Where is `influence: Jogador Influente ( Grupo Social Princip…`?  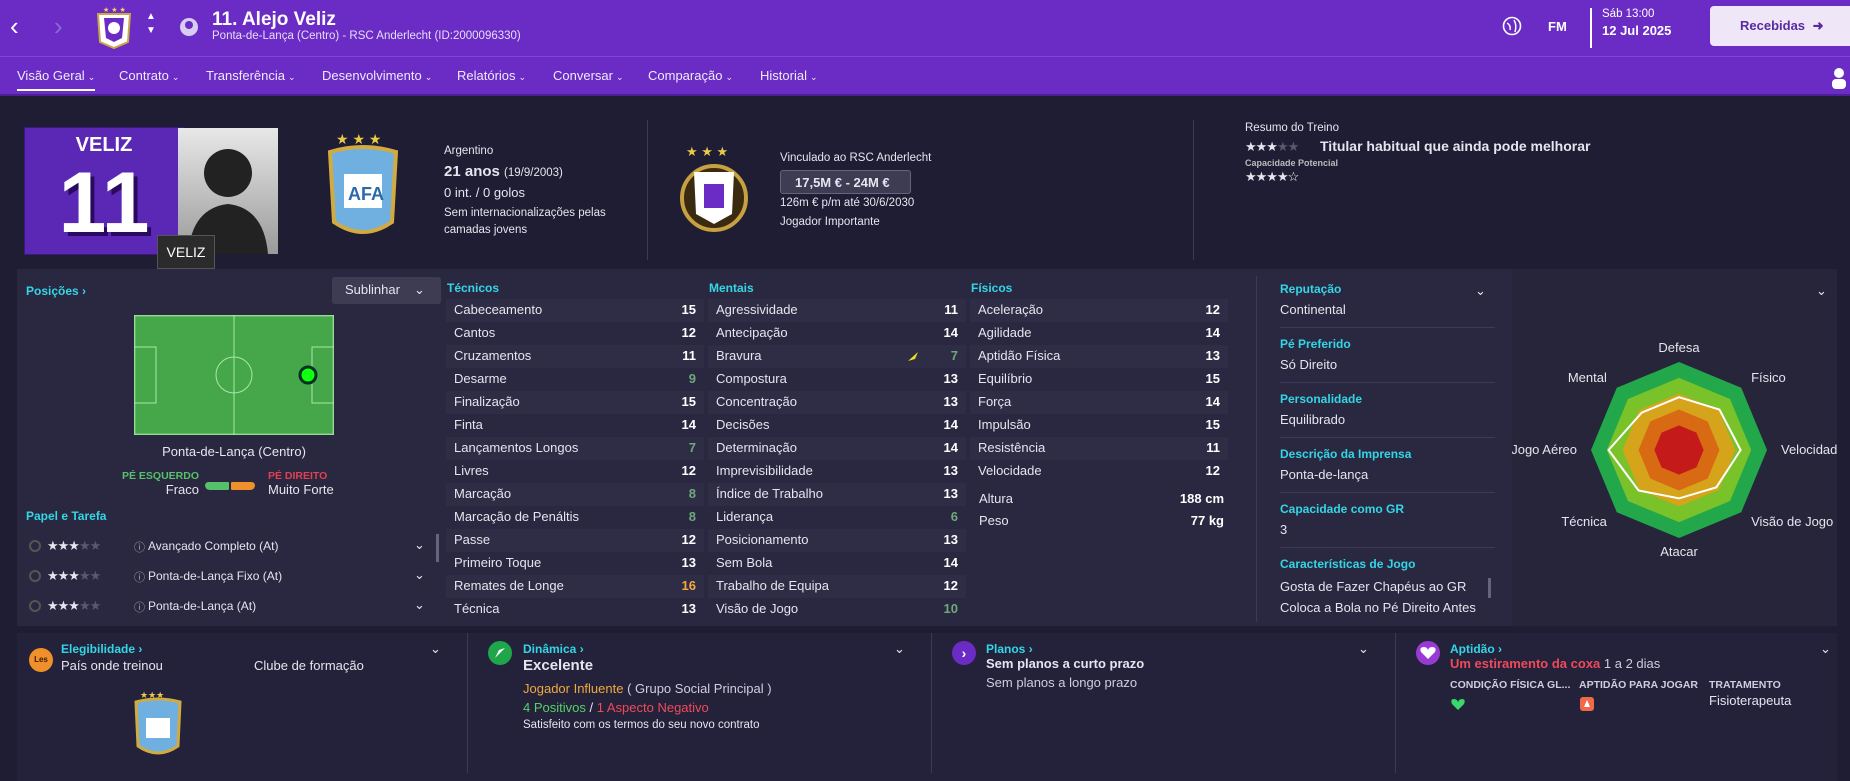
influence: Jogador Influente ( Grupo Social Princip… is located at coordinates (647, 688).